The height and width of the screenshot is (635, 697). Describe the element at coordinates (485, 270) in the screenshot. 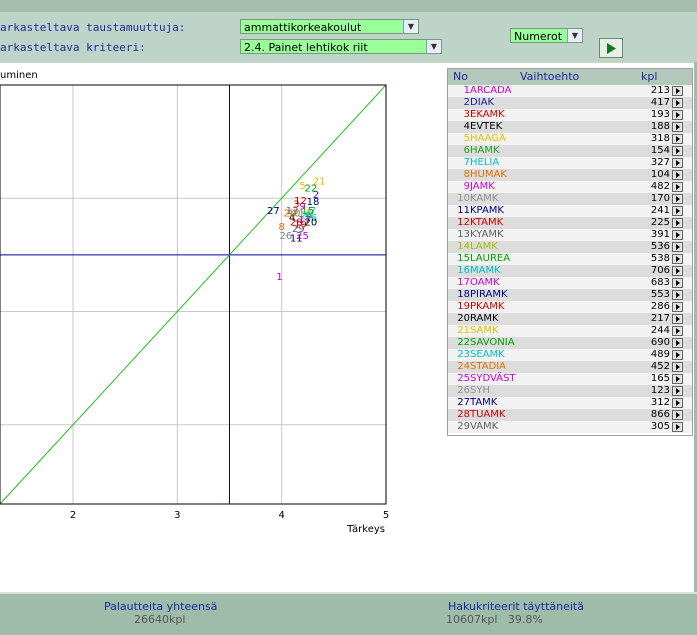

I see `row-name: MAMK` at that location.